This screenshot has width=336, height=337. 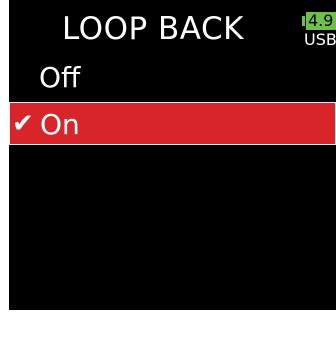 What do you see at coordinates (60, 77) in the screenshot?
I see `menu-item-label: Off` at bounding box center [60, 77].